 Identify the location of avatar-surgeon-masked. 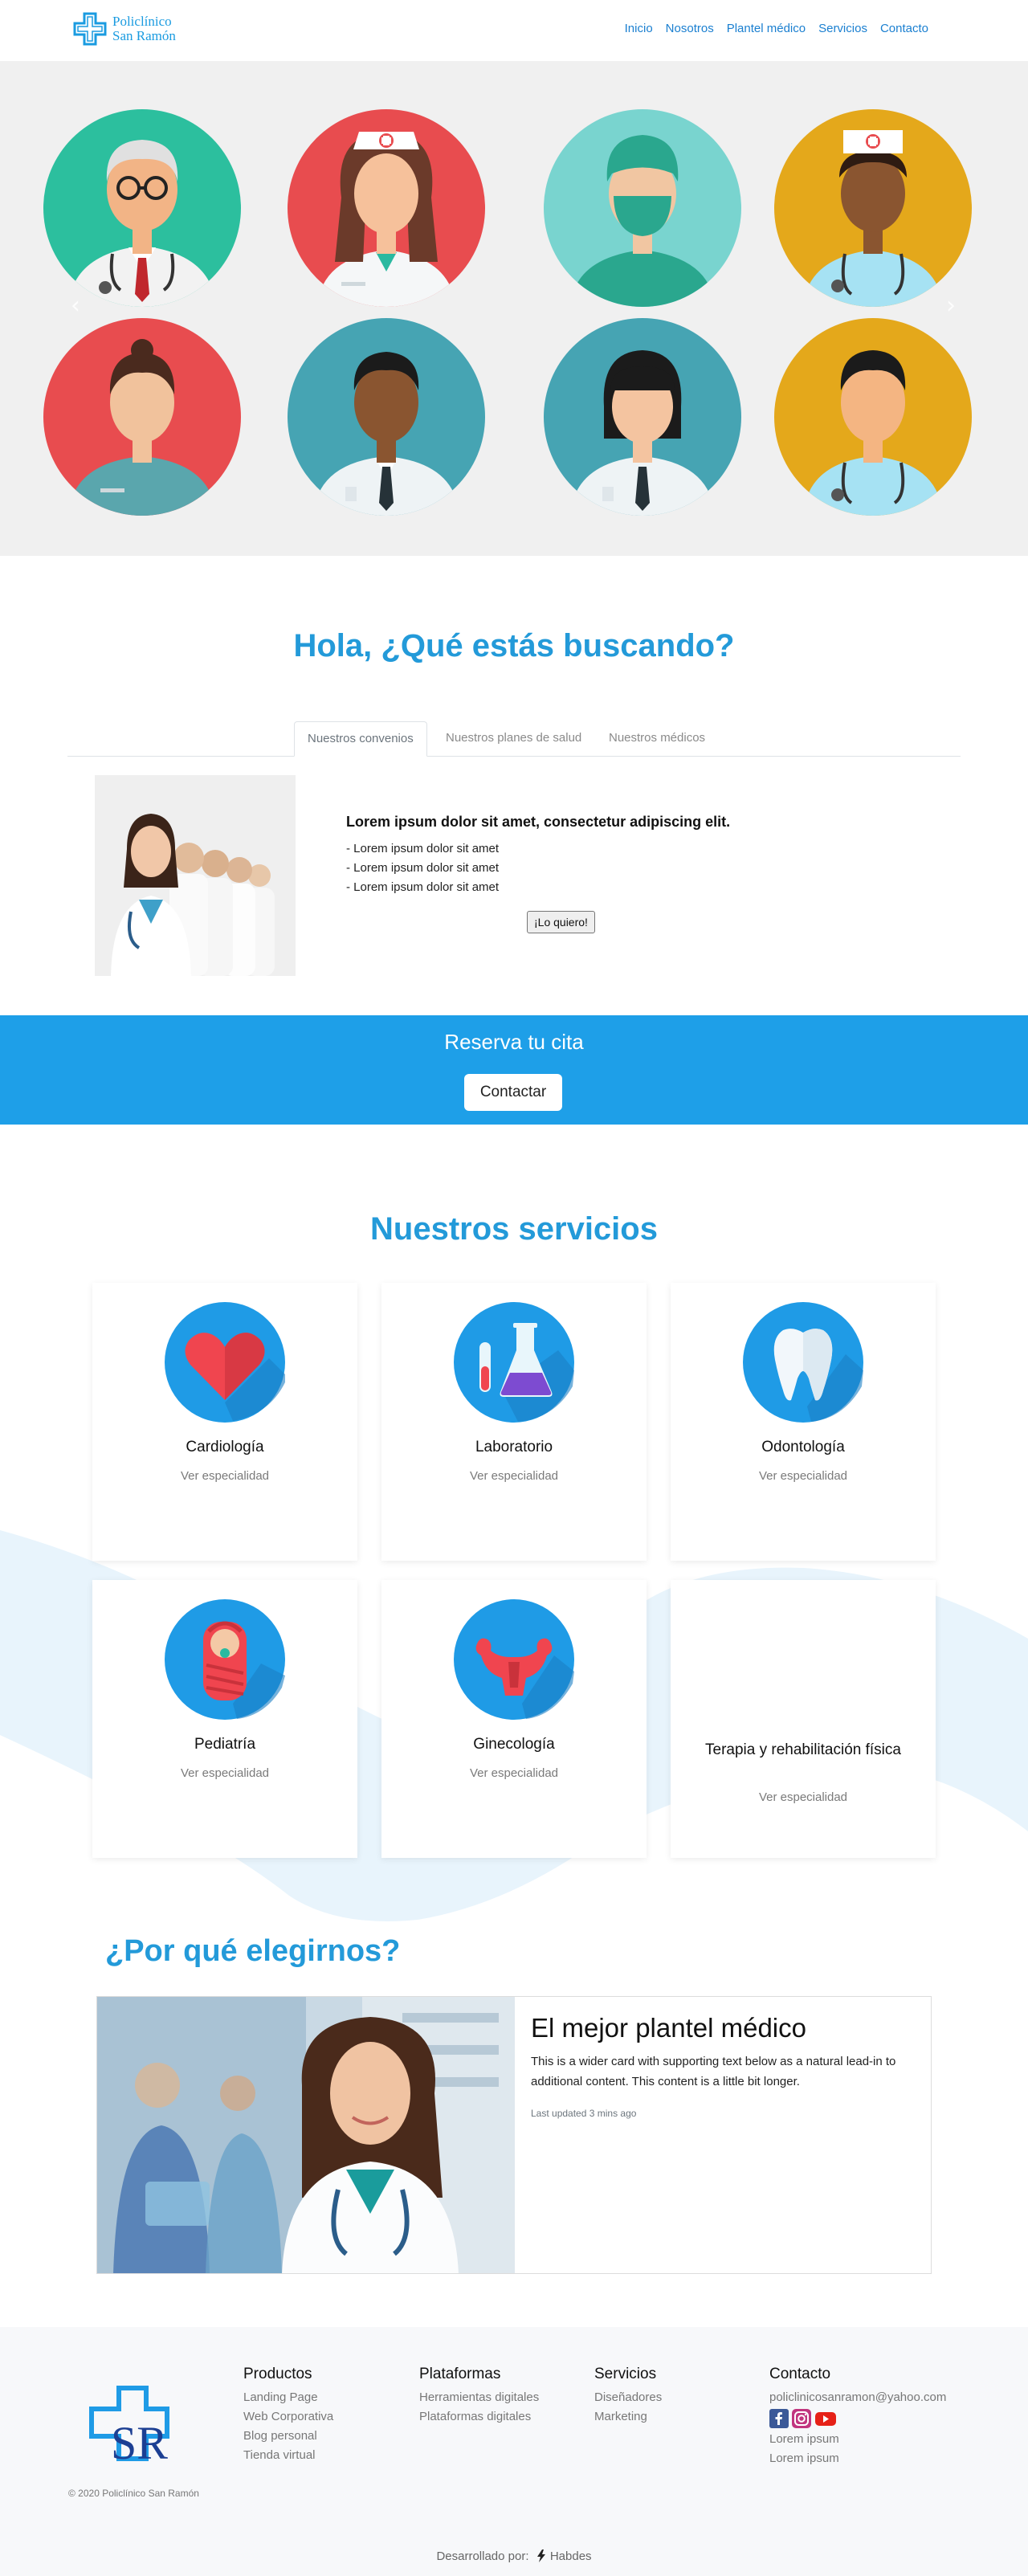
(642, 208).